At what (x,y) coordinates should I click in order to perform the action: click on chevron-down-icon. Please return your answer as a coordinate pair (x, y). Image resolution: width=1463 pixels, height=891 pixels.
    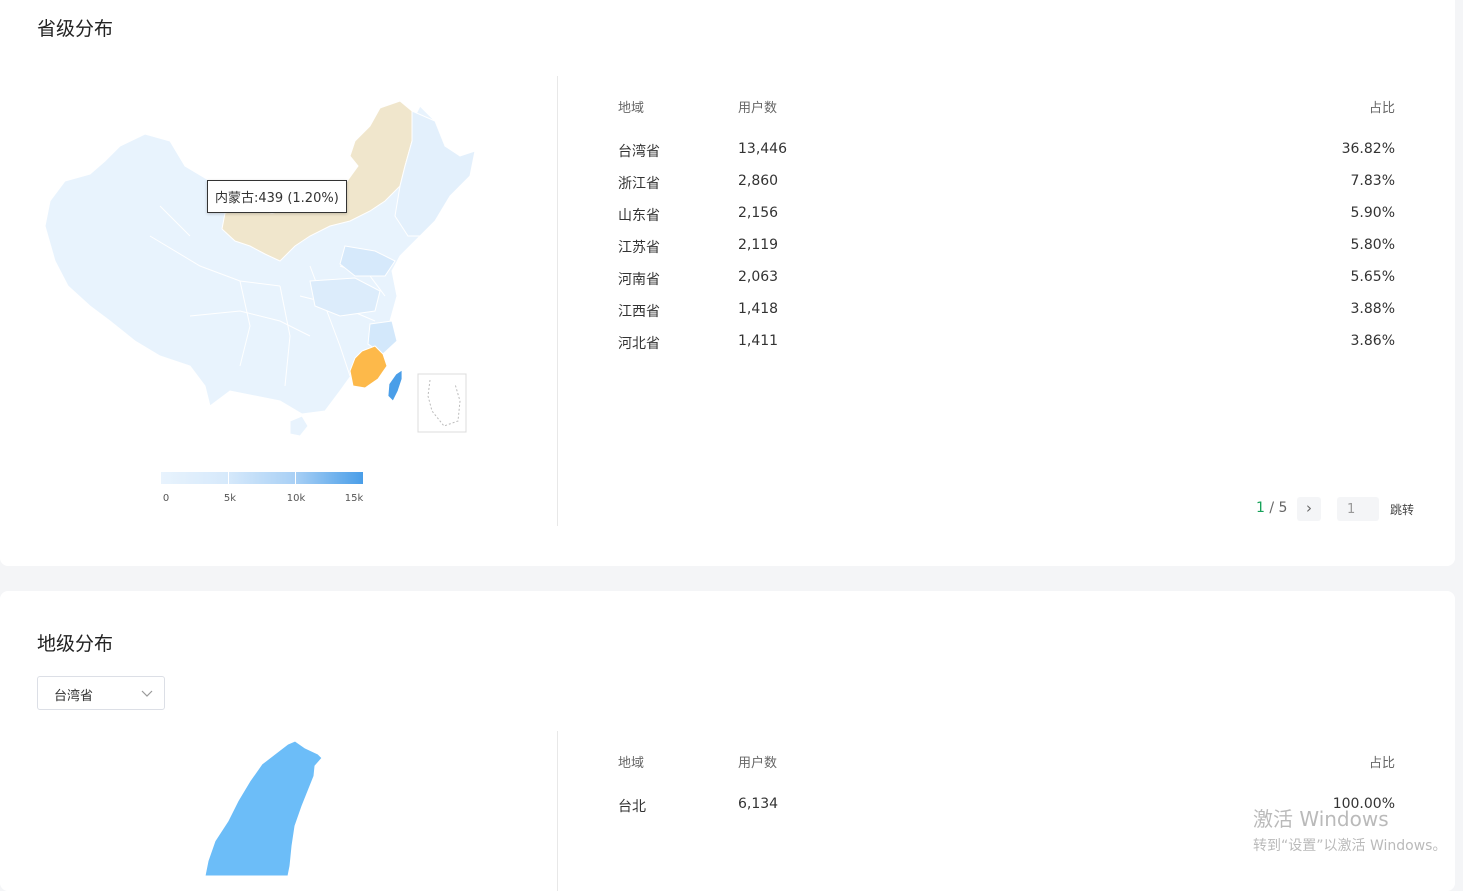
    Looking at the image, I should click on (147, 693).